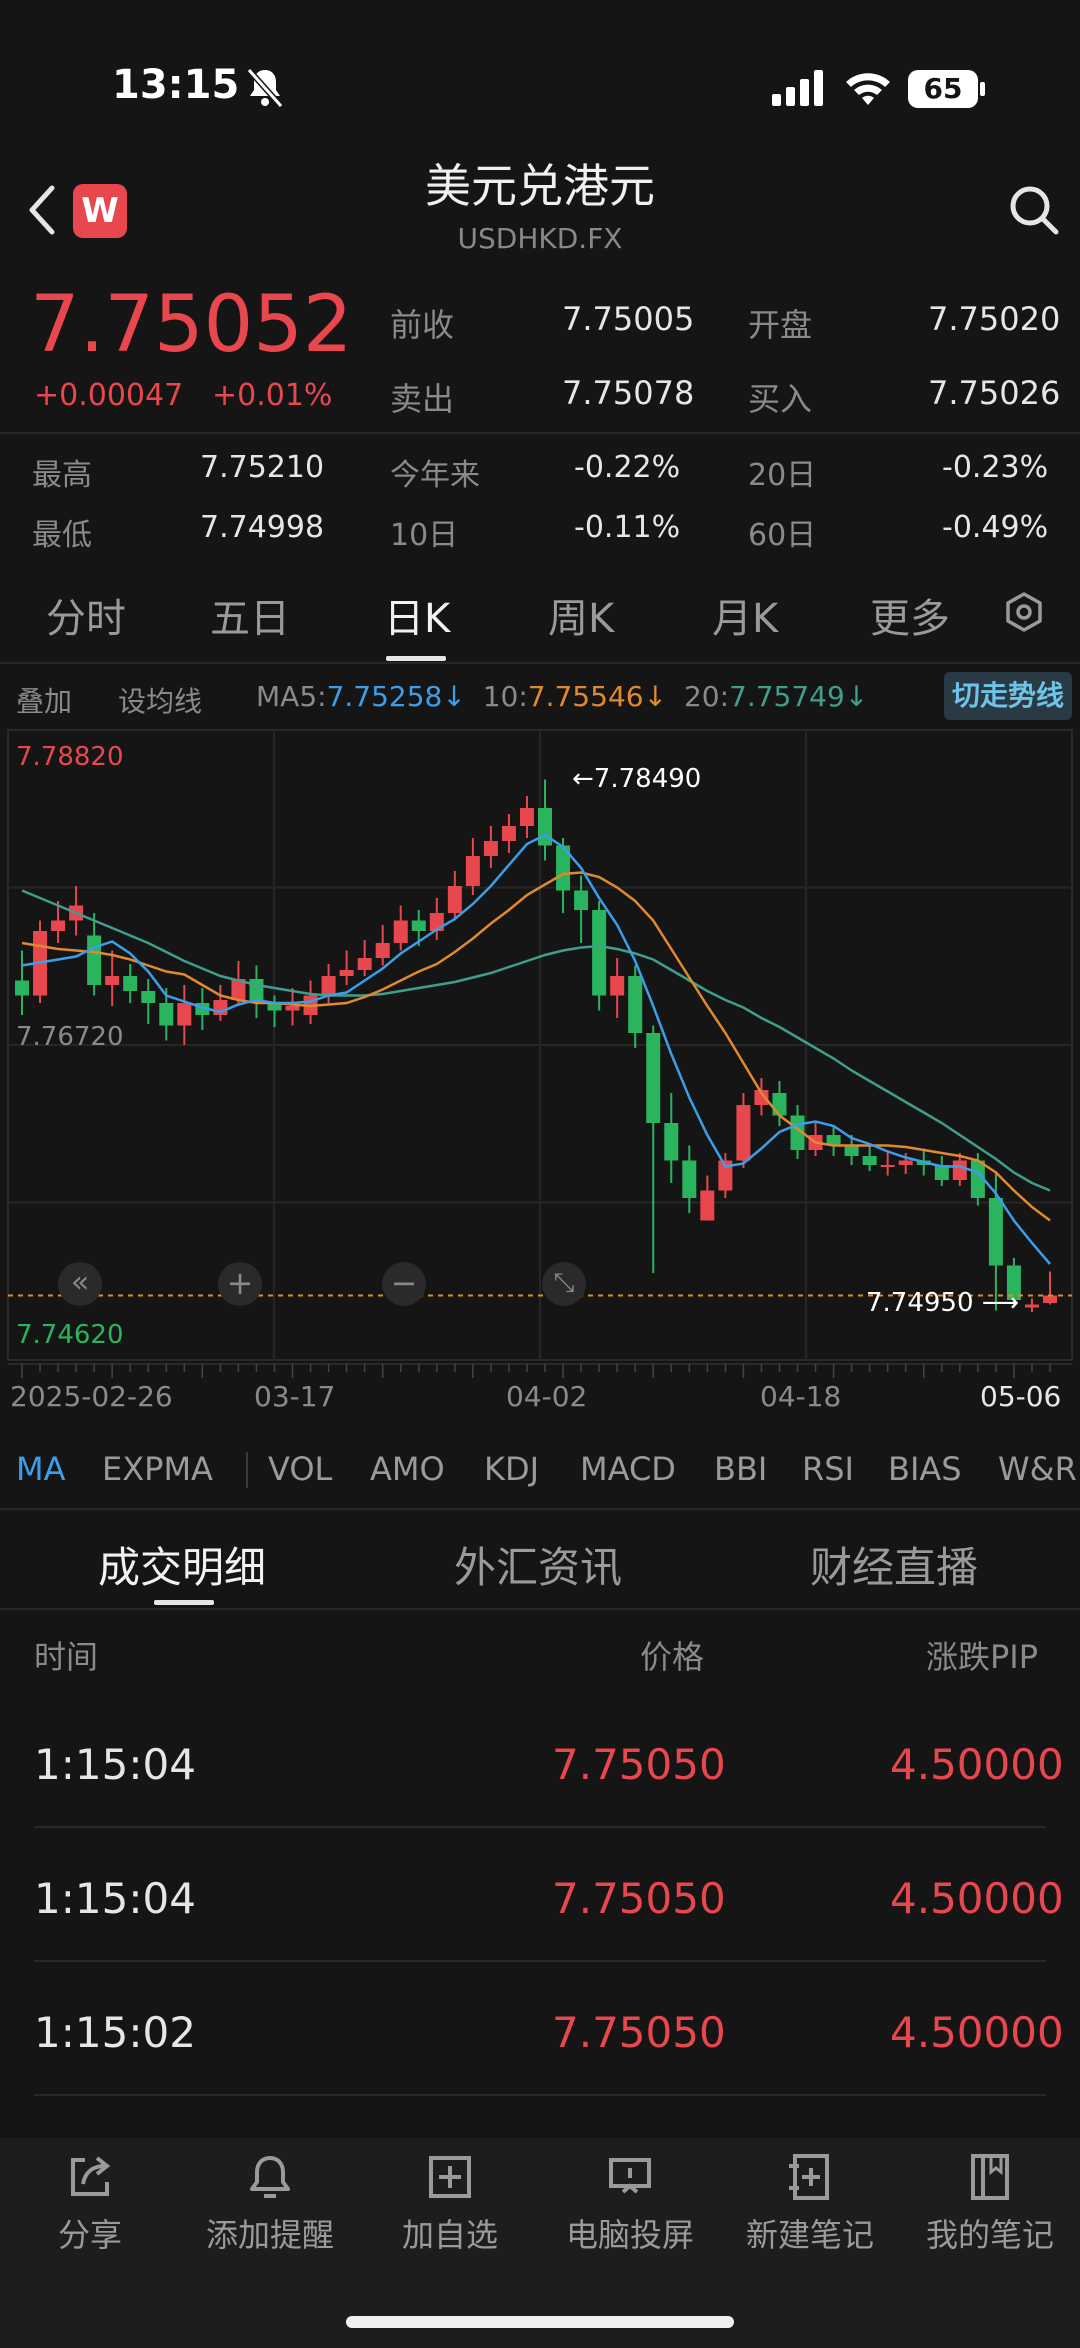 This screenshot has width=1080, height=2348. What do you see at coordinates (449, 2235) in the screenshot?
I see `add-watchlist-label: 加自选` at bounding box center [449, 2235].